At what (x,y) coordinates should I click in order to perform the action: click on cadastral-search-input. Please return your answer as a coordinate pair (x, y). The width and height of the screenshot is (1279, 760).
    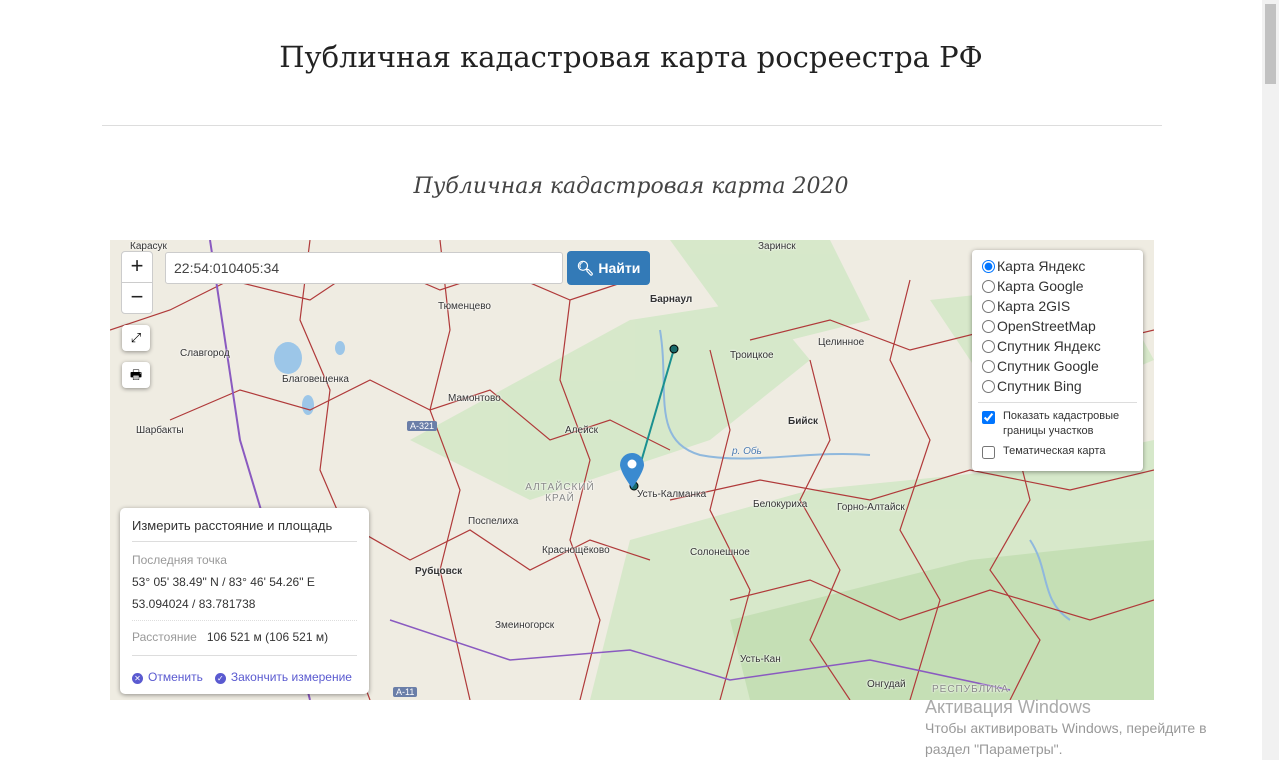
    Looking at the image, I should click on (364, 268).